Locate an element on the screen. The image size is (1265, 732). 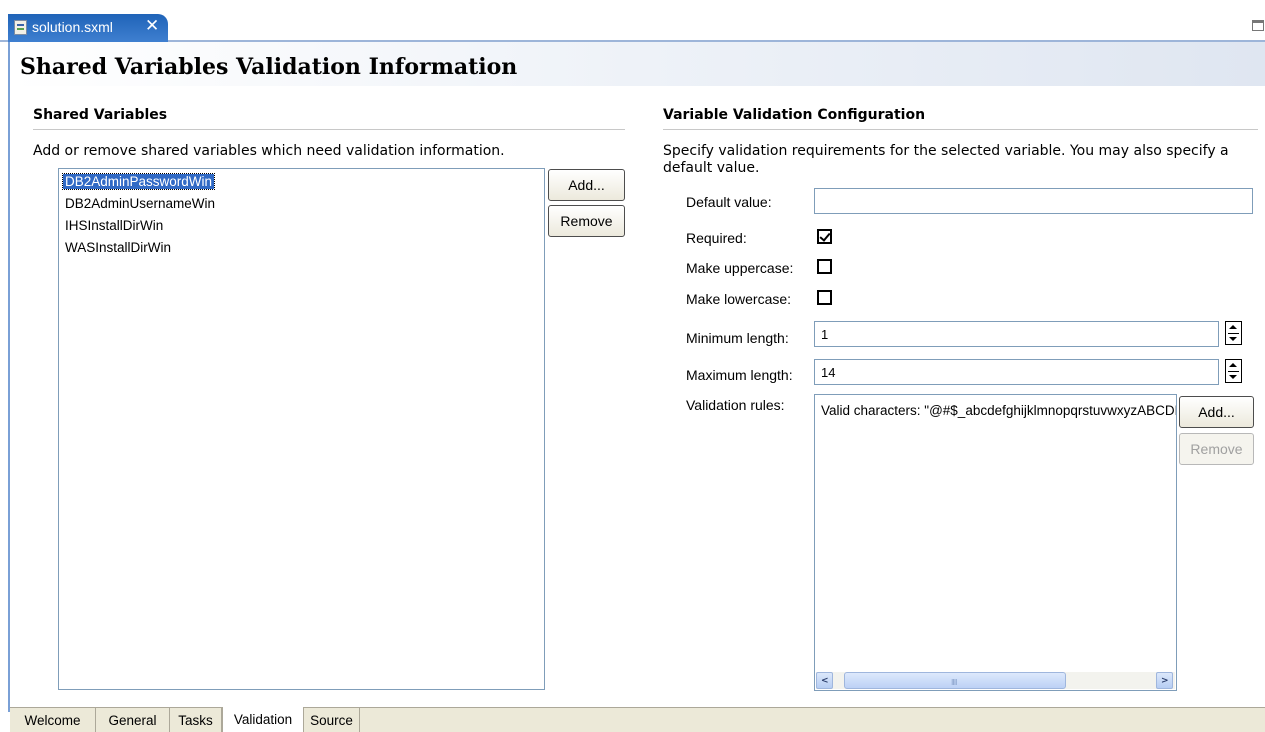
editor-page-tabs: Welcome General Tasks Validation Source is located at coordinates (637, 719).